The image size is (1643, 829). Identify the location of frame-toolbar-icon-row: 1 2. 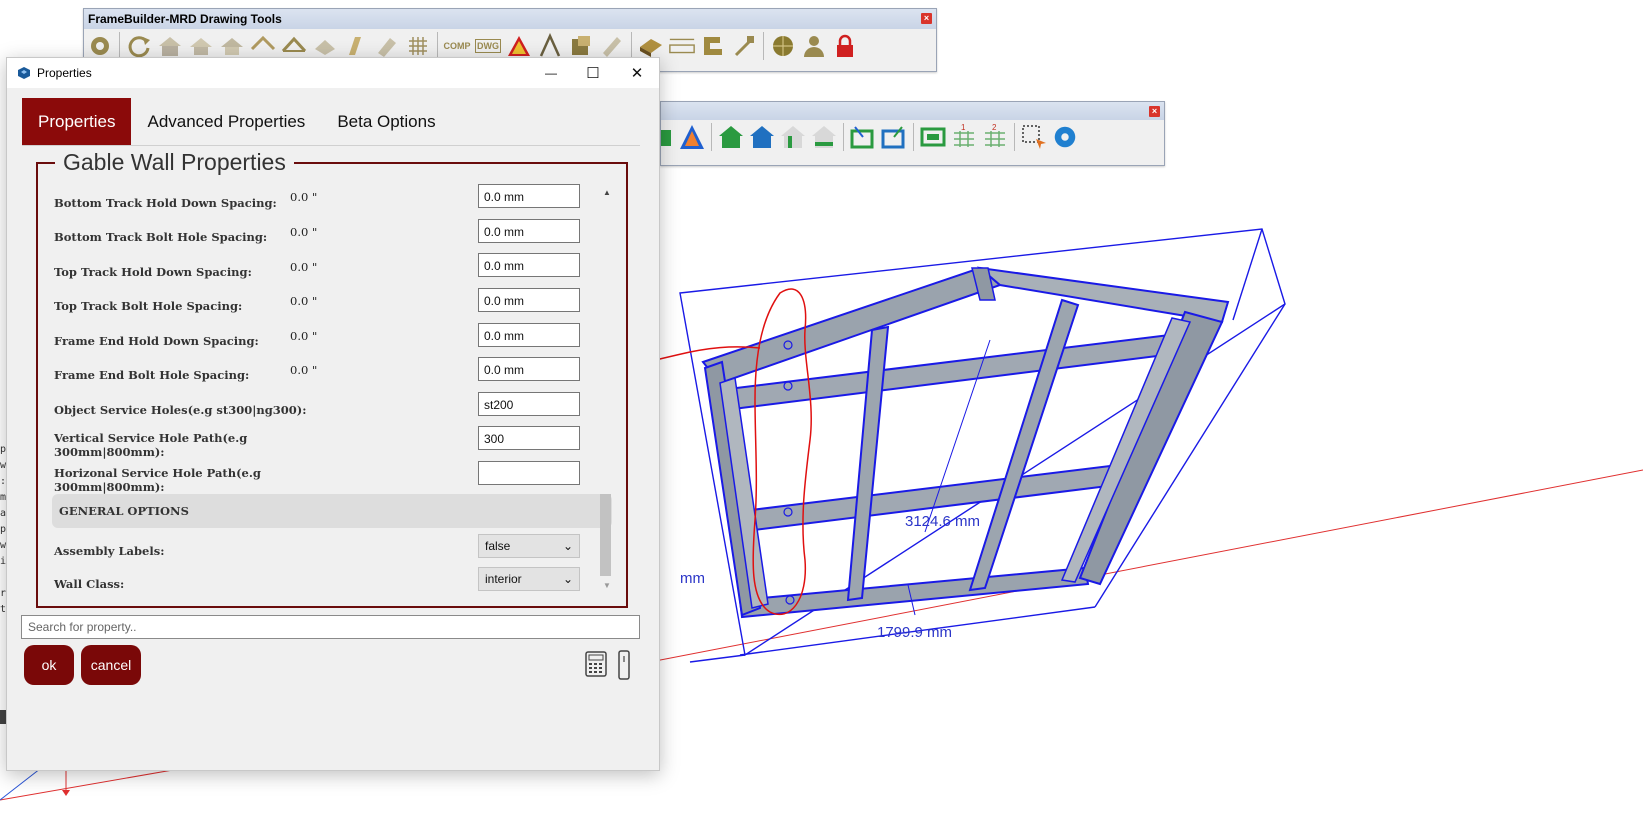
(912, 137).